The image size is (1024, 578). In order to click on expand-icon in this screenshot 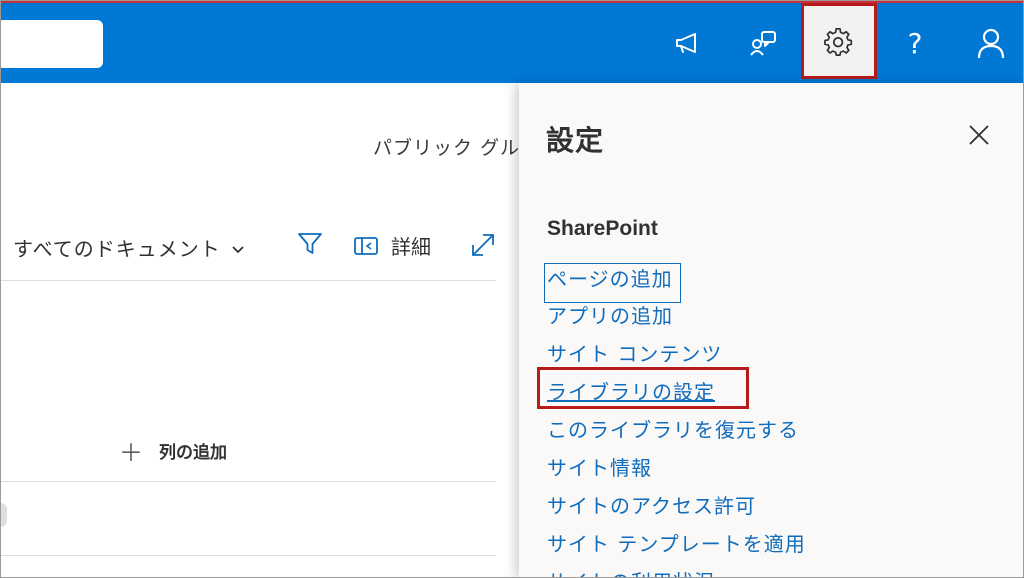, I will do `click(483, 247)`.